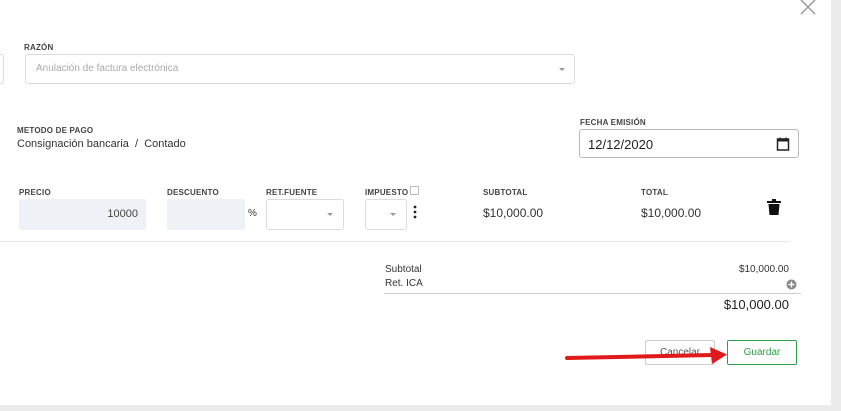 The image size is (841, 411). I want to click on fecha-value: 12/12/2020, so click(621, 144).